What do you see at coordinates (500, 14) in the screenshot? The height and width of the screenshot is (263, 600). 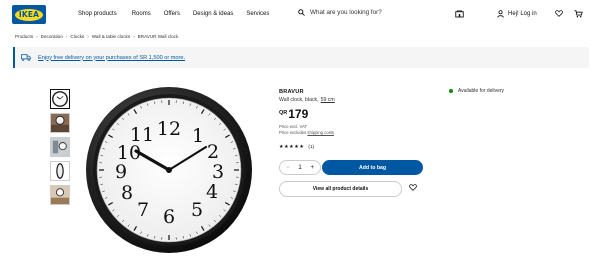 I see `user-icon` at bounding box center [500, 14].